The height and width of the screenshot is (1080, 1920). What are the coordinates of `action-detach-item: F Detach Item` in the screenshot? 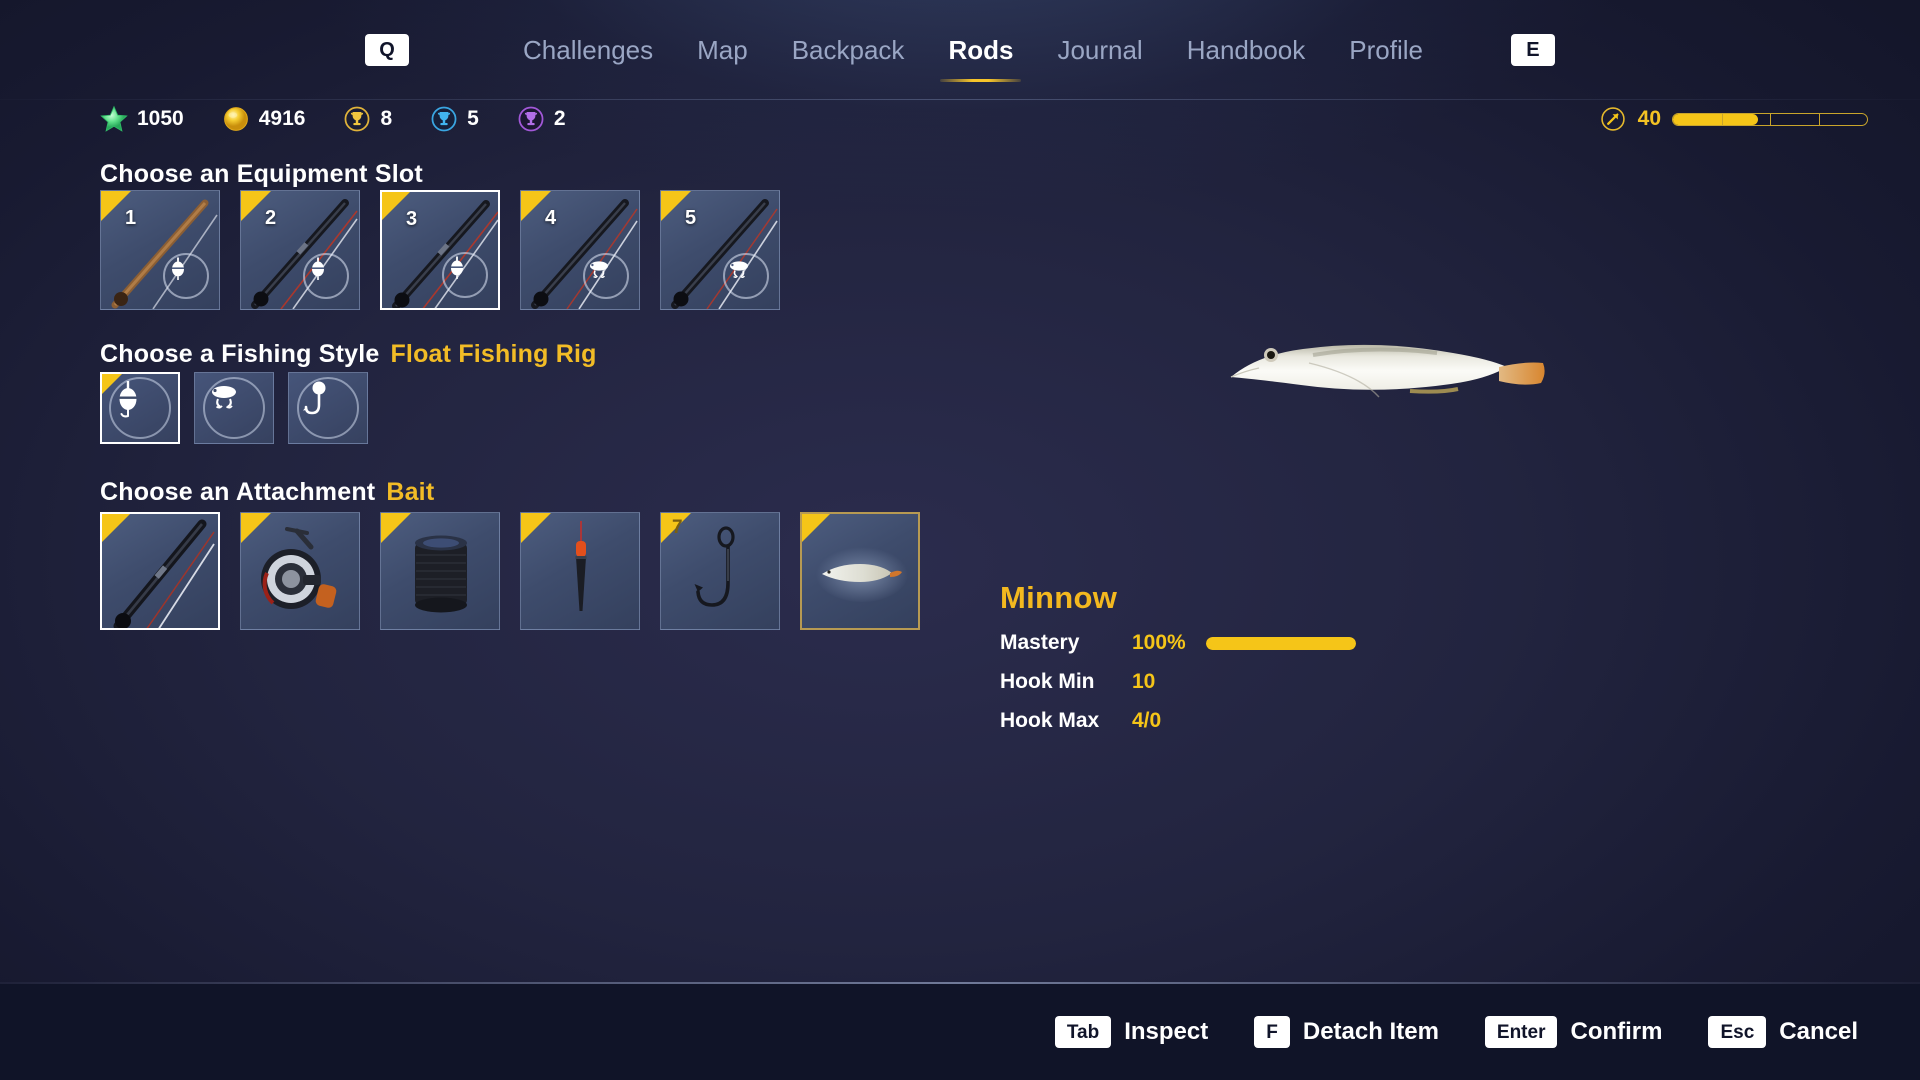 It's located at (1346, 1032).